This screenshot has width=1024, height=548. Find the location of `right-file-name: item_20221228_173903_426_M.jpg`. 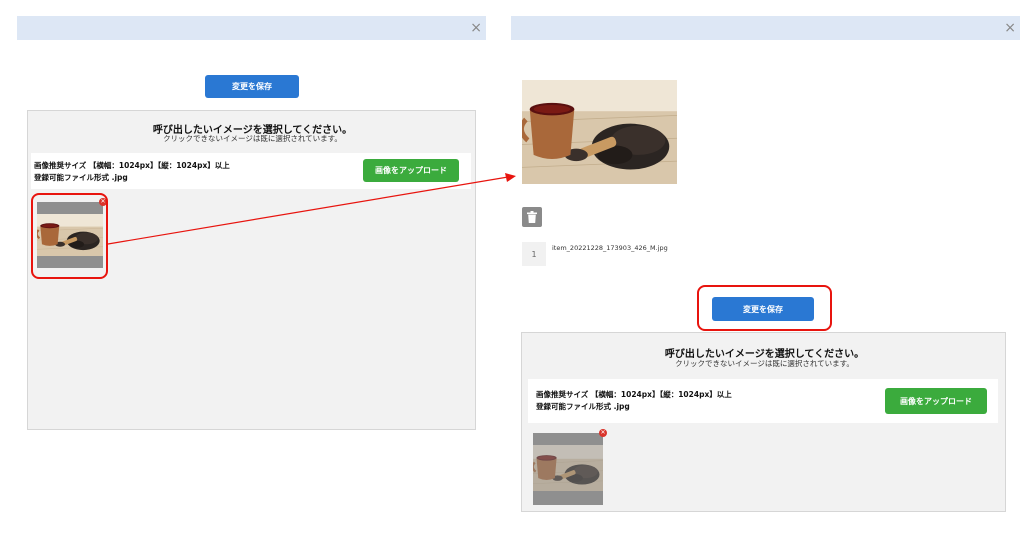

right-file-name: item_20221228_173903_426_M.jpg is located at coordinates (610, 248).